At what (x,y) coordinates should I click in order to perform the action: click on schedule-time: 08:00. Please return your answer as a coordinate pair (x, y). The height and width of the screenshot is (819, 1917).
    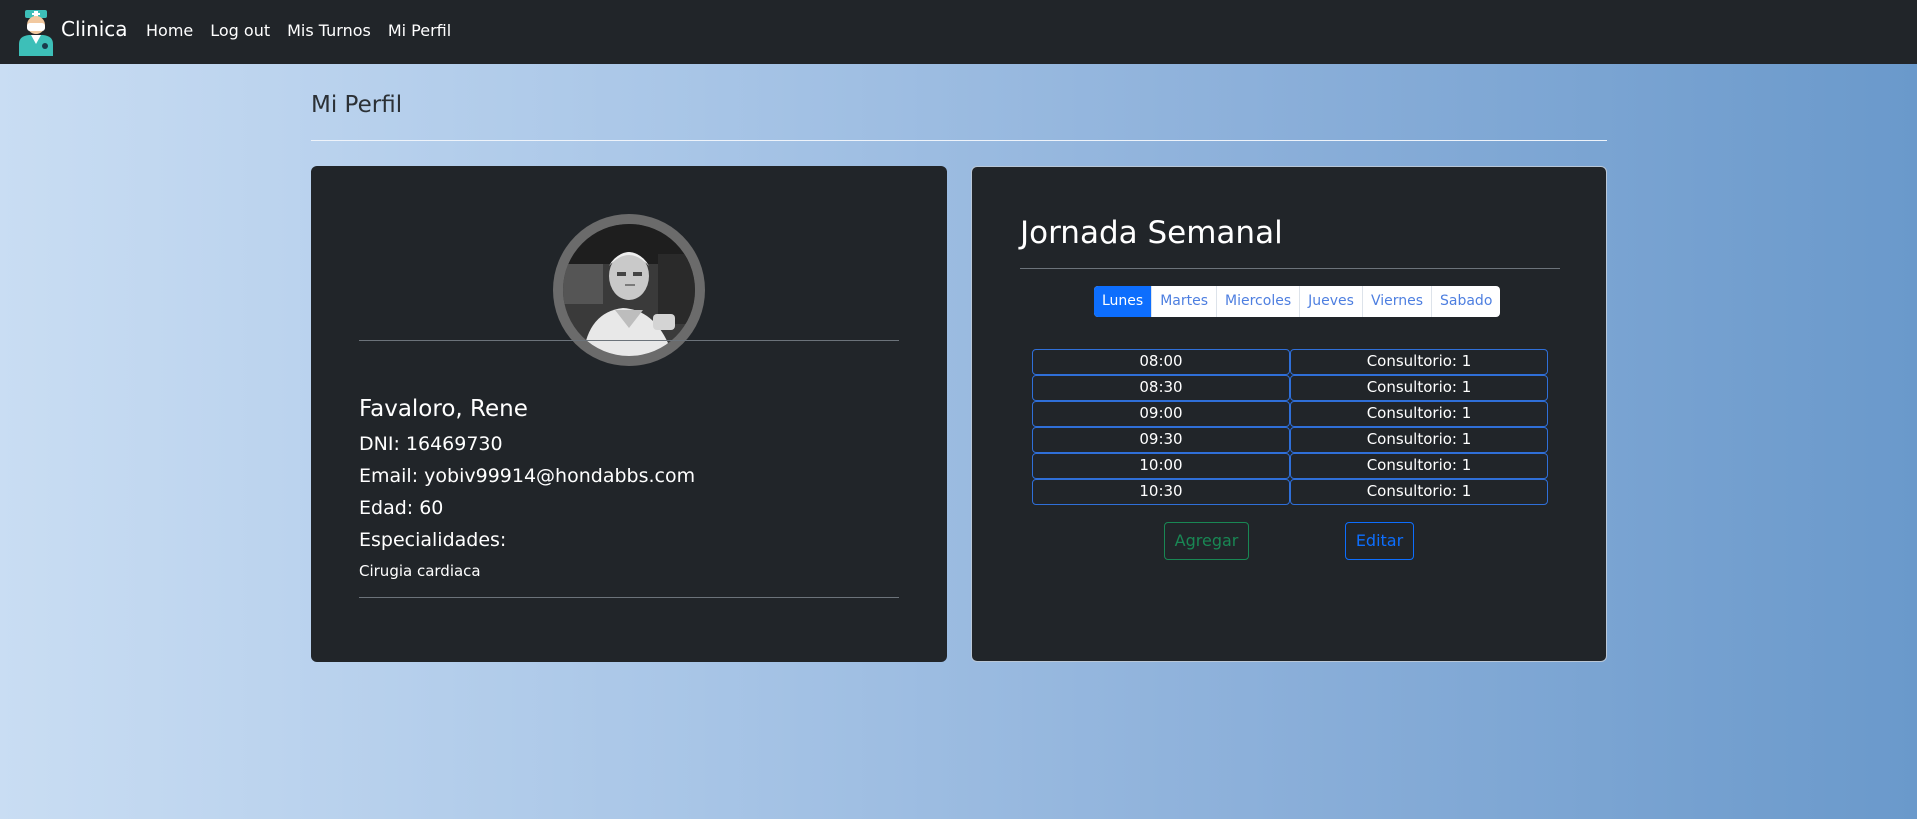
    Looking at the image, I should click on (1161, 362).